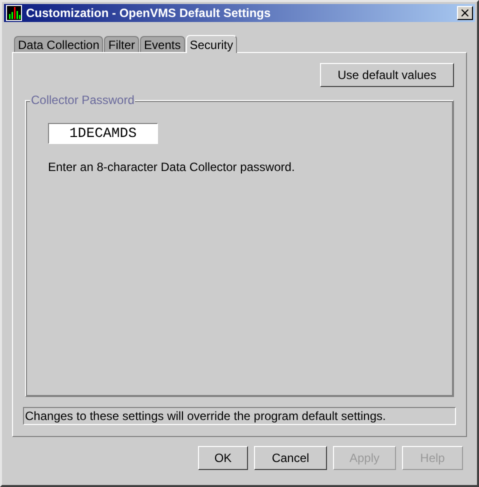 The height and width of the screenshot is (487, 479). I want to click on group-title: Collector Password, so click(83, 100).